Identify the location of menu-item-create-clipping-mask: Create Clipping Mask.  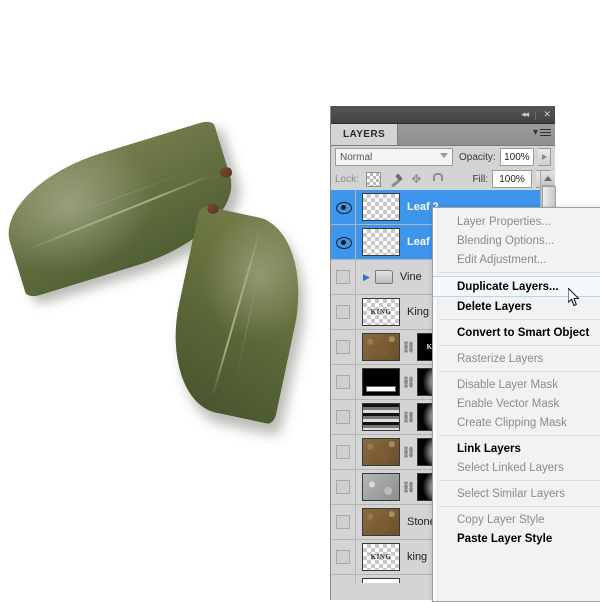
(512, 422).